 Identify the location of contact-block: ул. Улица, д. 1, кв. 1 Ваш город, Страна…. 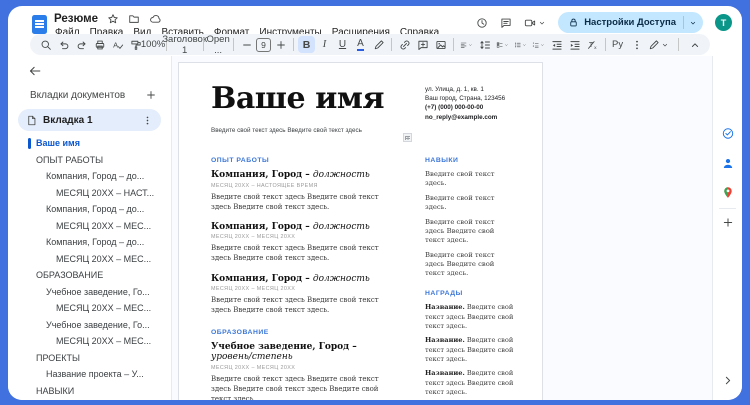
(481, 103).